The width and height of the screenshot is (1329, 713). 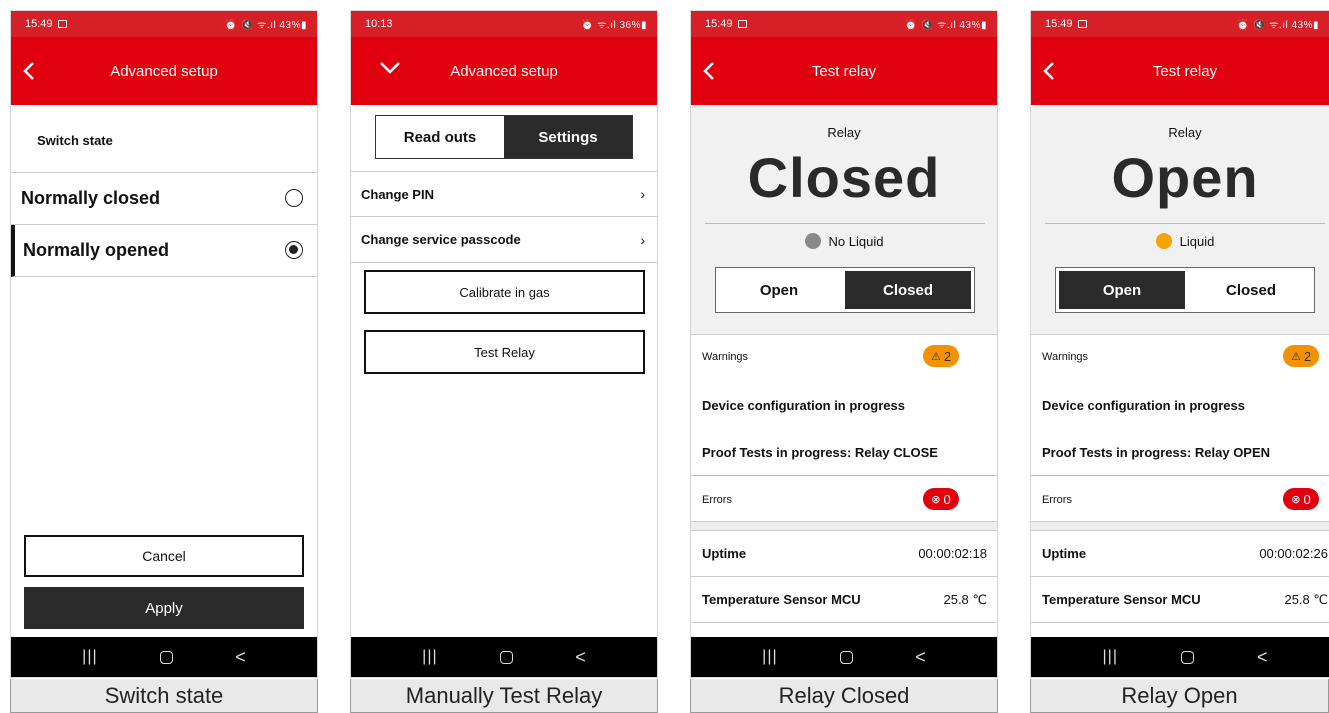 I want to click on page-title: Test relay, so click(x=844, y=71).